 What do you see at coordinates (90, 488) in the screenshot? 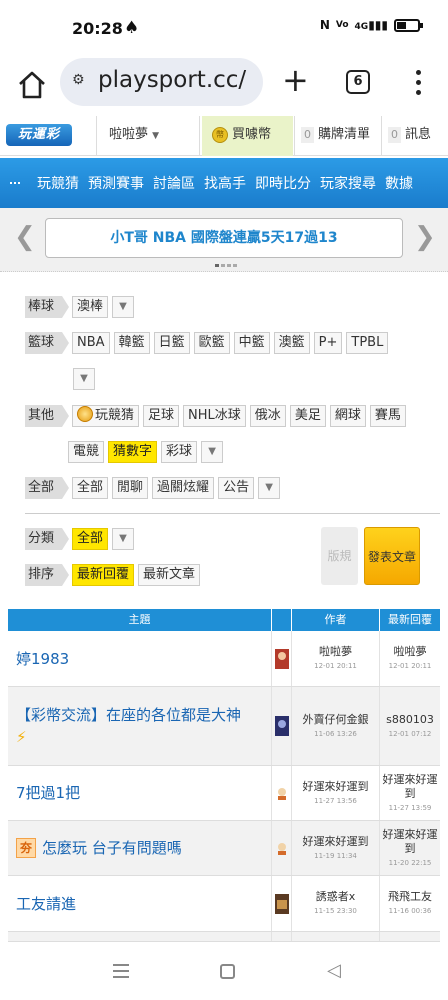
I see `filter-chip: 全部` at bounding box center [90, 488].